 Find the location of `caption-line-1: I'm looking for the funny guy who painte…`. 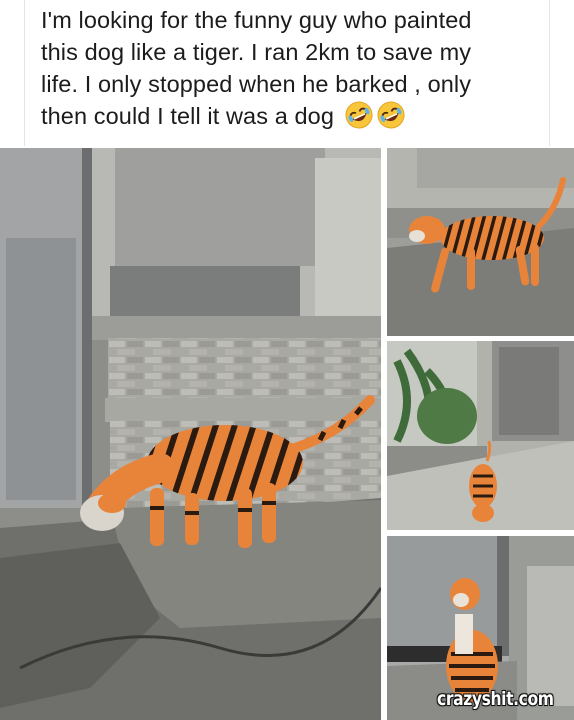

caption-line-1: I'm looking for the funny guy who painte… is located at coordinates (256, 20).